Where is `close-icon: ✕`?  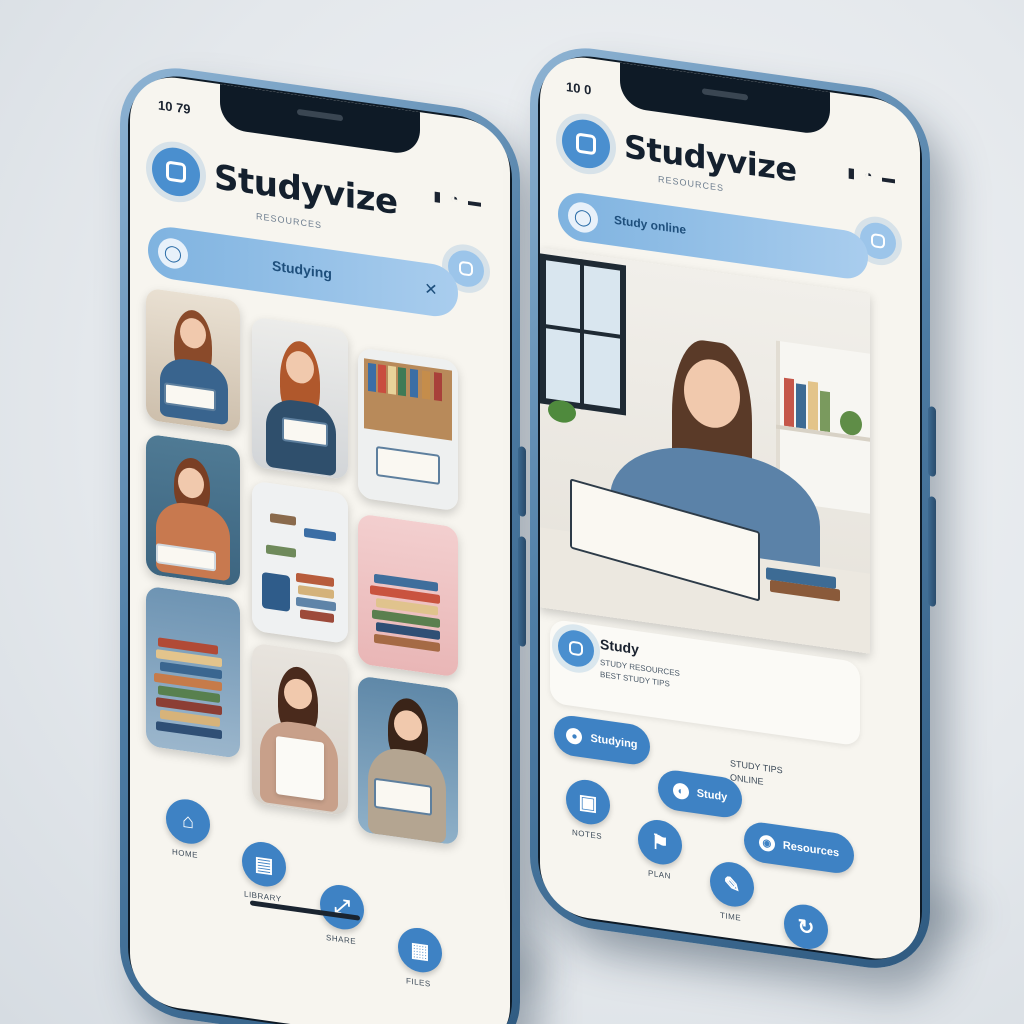 close-icon: ✕ is located at coordinates (431, 290).